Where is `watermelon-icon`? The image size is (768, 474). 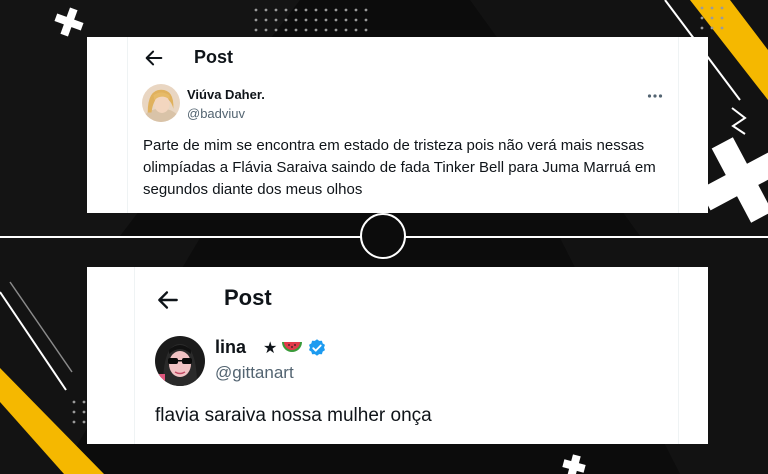
watermelon-icon is located at coordinates (292, 347).